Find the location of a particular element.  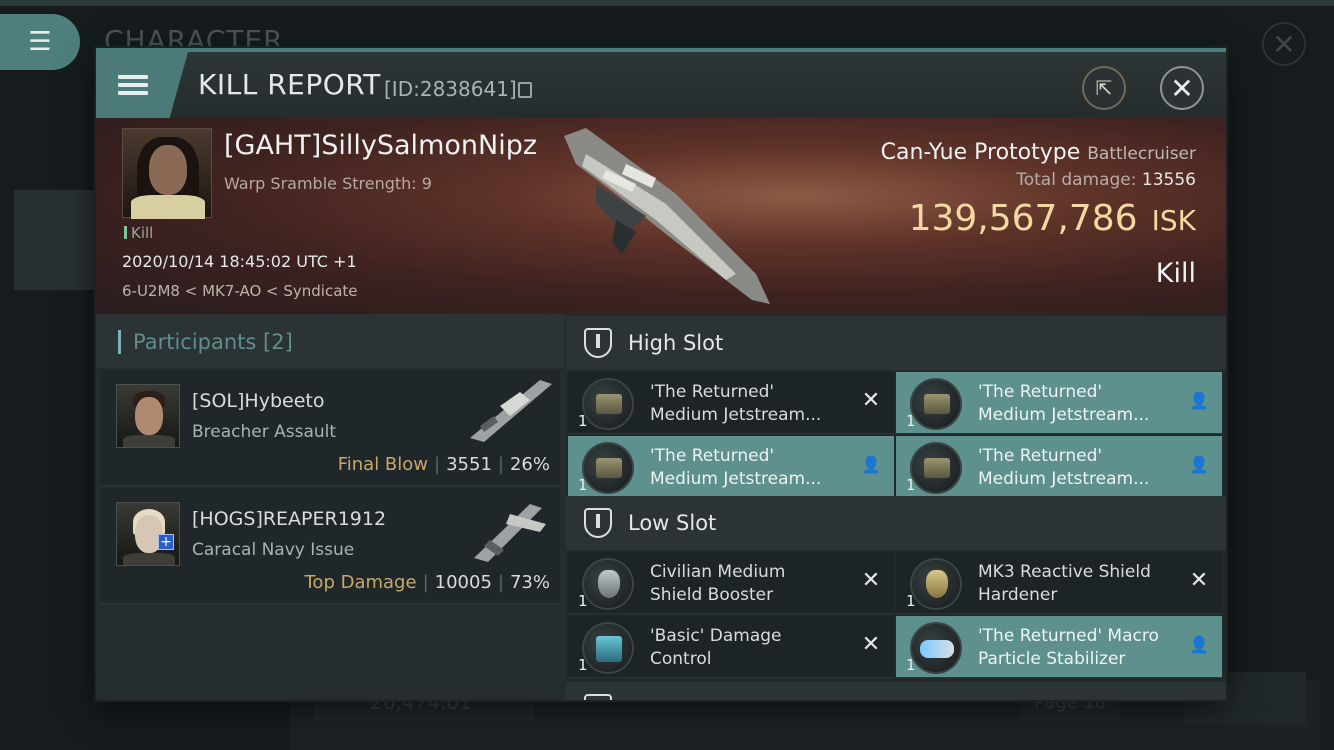

sidebar-list-icon is located at coordinates (57, 132).